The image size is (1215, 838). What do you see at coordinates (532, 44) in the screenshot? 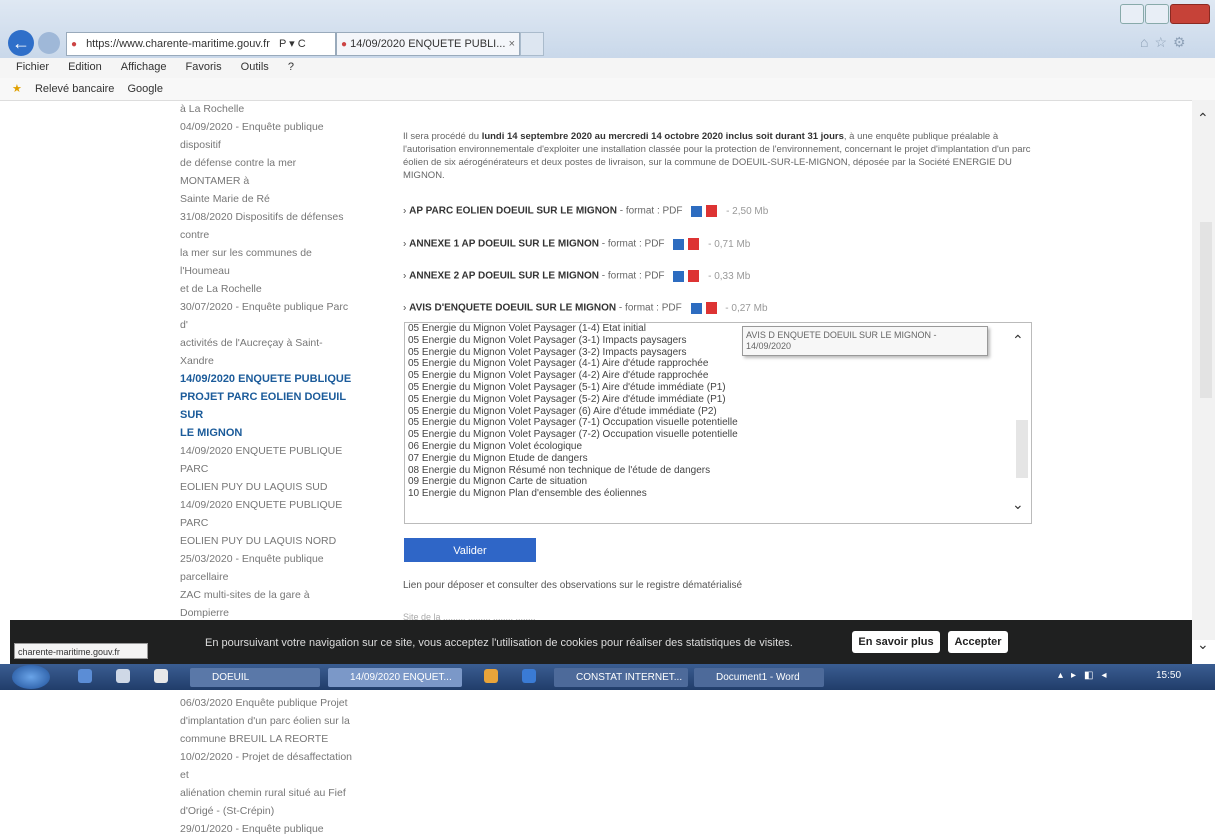
I see `new-tab-button` at bounding box center [532, 44].